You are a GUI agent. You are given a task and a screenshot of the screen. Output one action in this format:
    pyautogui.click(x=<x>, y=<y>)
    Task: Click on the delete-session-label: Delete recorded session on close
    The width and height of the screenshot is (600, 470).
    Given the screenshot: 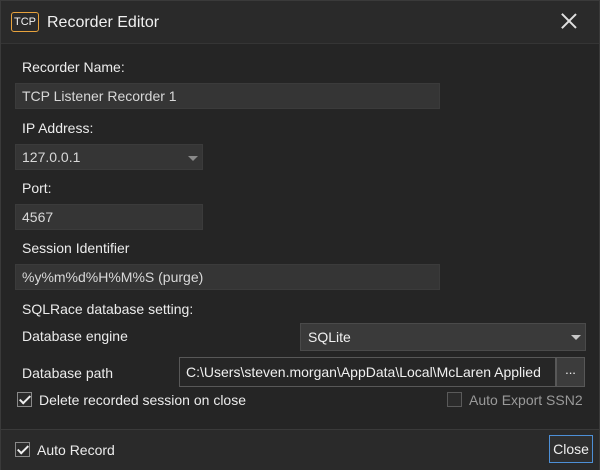 What is the action you would take?
    pyautogui.click(x=143, y=400)
    